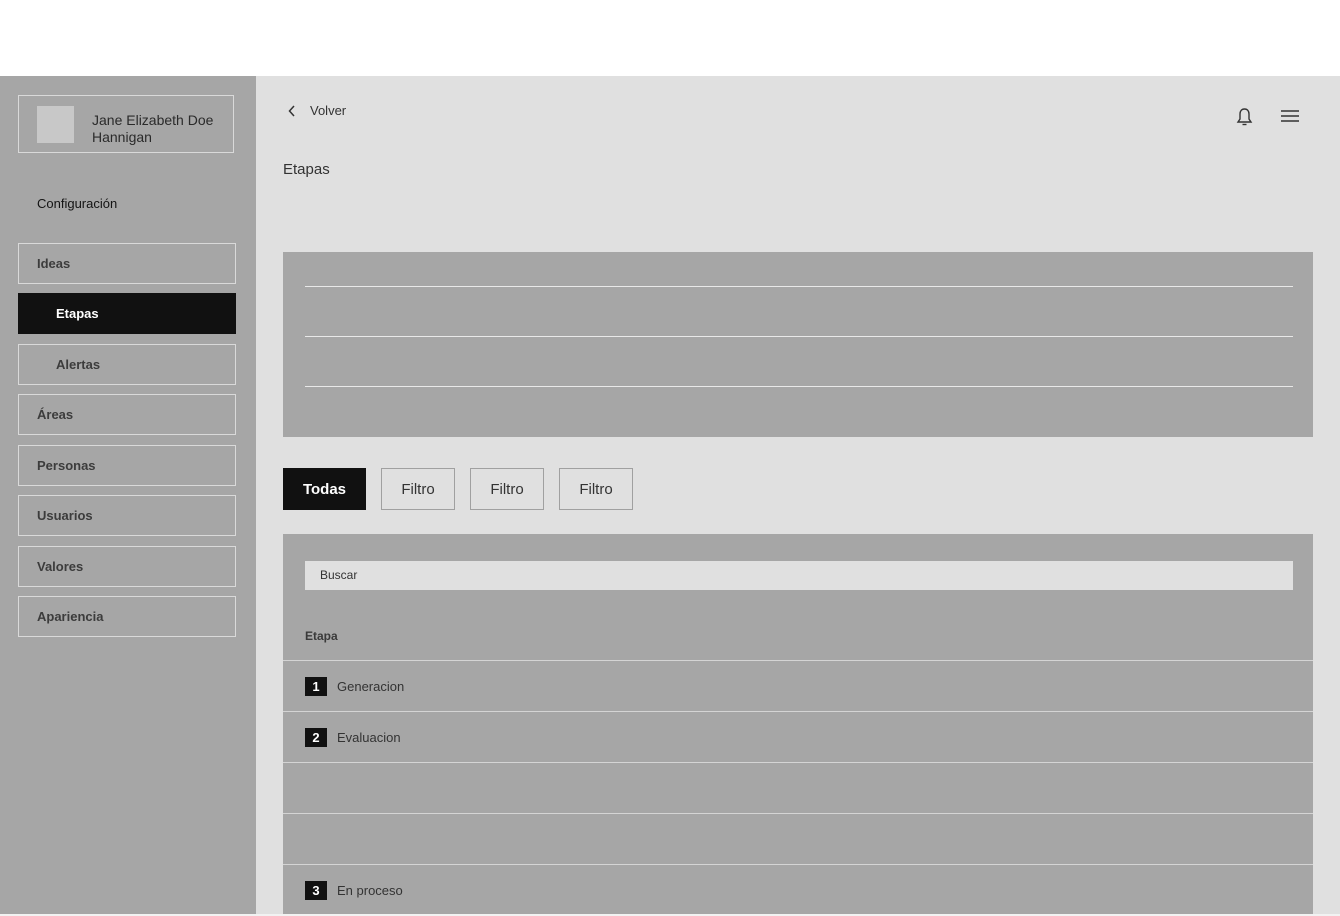 The width and height of the screenshot is (1340, 916). What do you see at coordinates (370, 890) in the screenshot?
I see `stage-label: En proceso` at bounding box center [370, 890].